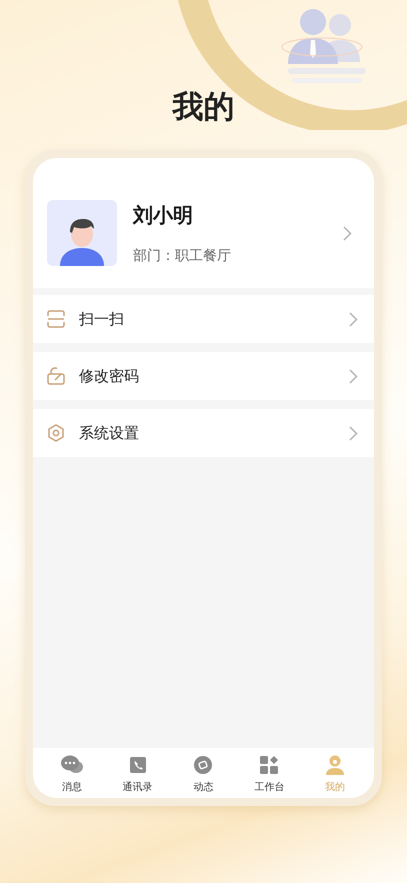 The width and height of the screenshot is (407, 883). I want to click on page-title: 我的, so click(203, 107).